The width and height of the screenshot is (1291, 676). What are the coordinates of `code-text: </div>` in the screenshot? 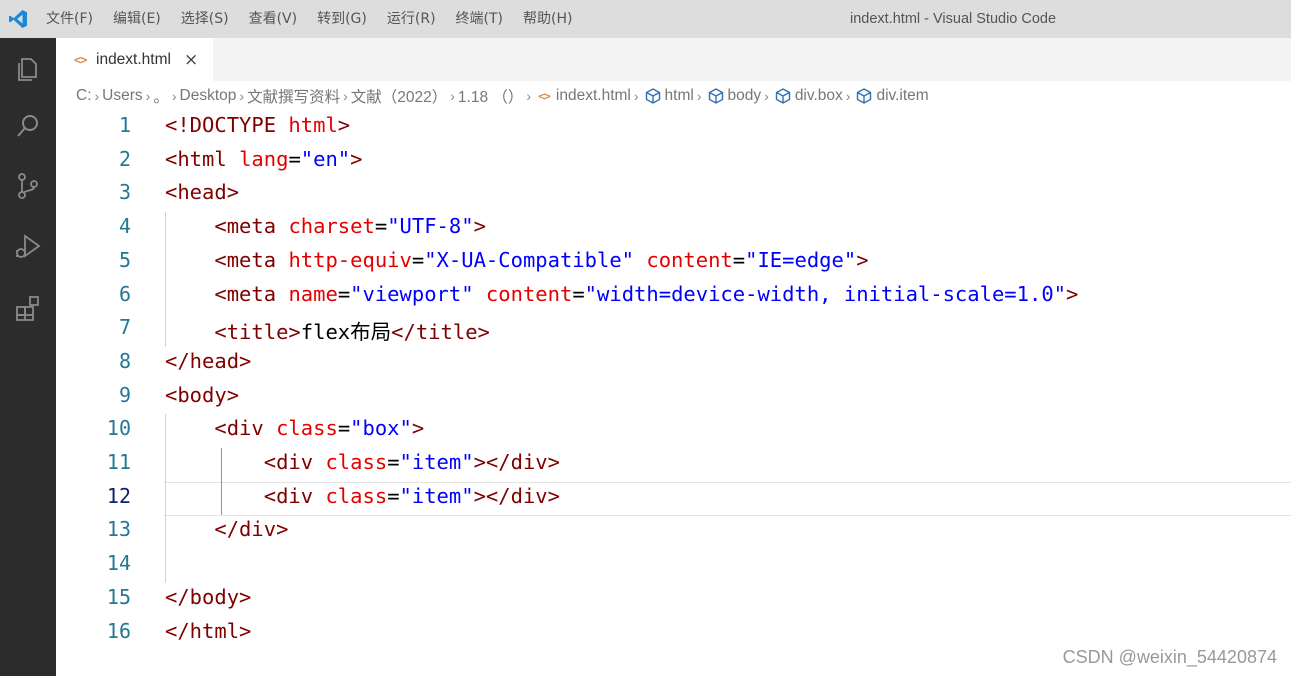 It's located at (226, 529).